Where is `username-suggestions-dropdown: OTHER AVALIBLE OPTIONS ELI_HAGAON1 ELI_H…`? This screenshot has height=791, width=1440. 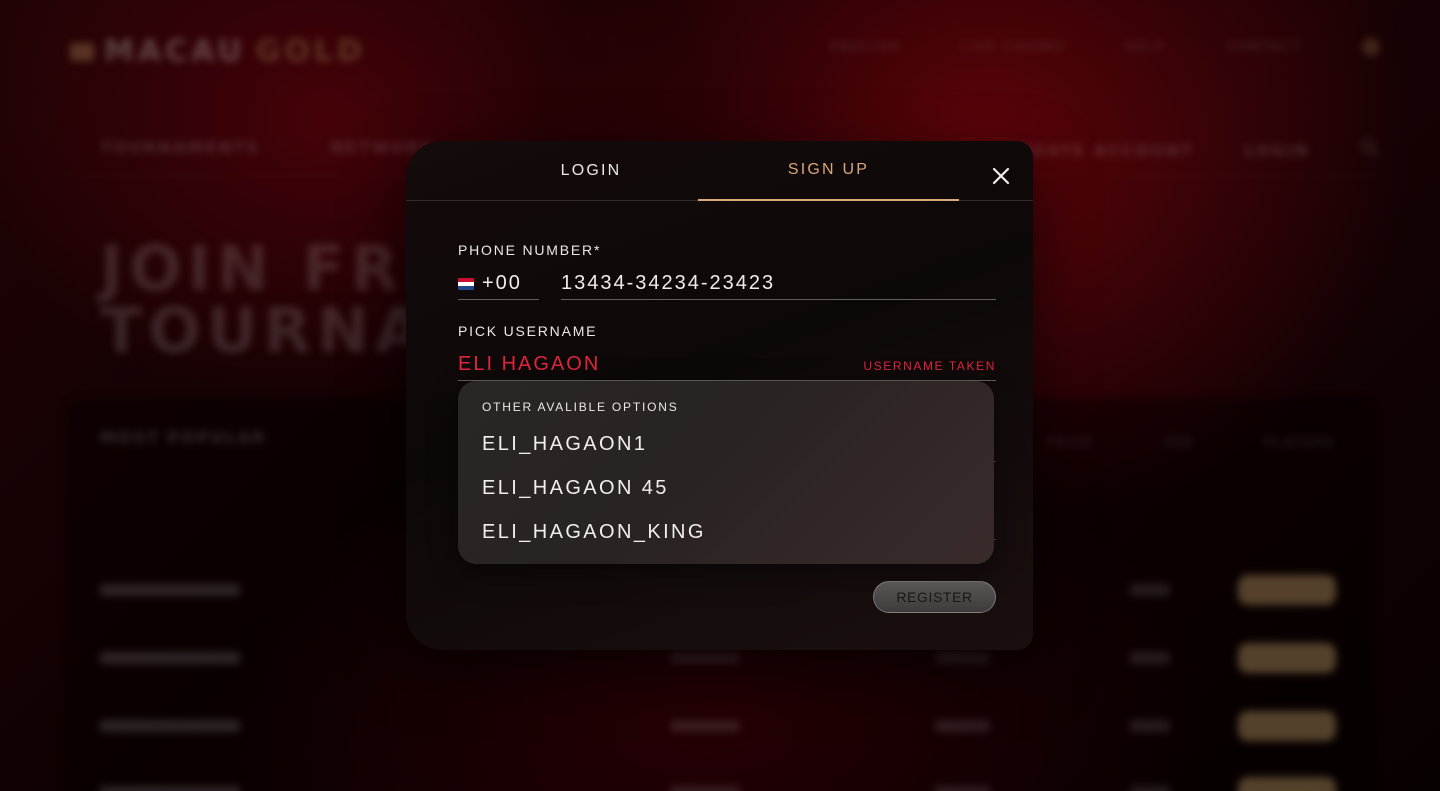 username-suggestions-dropdown: OTHER AVALIBLE OPTIONS ELI_HAGAON1 ELI_H… is located at coordinates (726, 472).